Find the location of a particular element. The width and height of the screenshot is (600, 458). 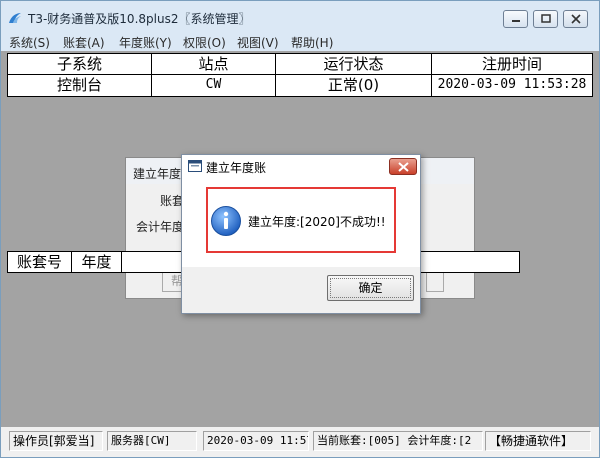

close-button is located at coordinates (575, 19).